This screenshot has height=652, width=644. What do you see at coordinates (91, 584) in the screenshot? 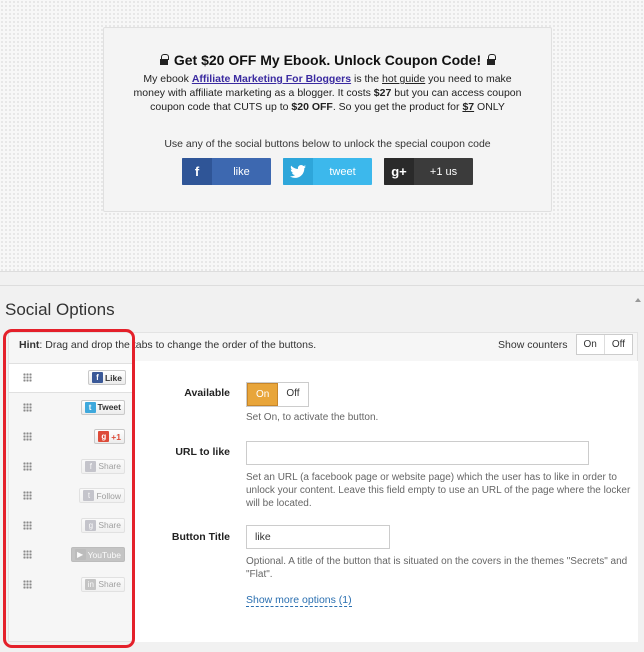
I see `linkedin-icon: in` at bounding box center [91, 584].